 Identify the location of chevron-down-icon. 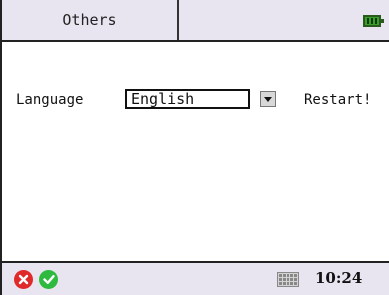
(268, 99).